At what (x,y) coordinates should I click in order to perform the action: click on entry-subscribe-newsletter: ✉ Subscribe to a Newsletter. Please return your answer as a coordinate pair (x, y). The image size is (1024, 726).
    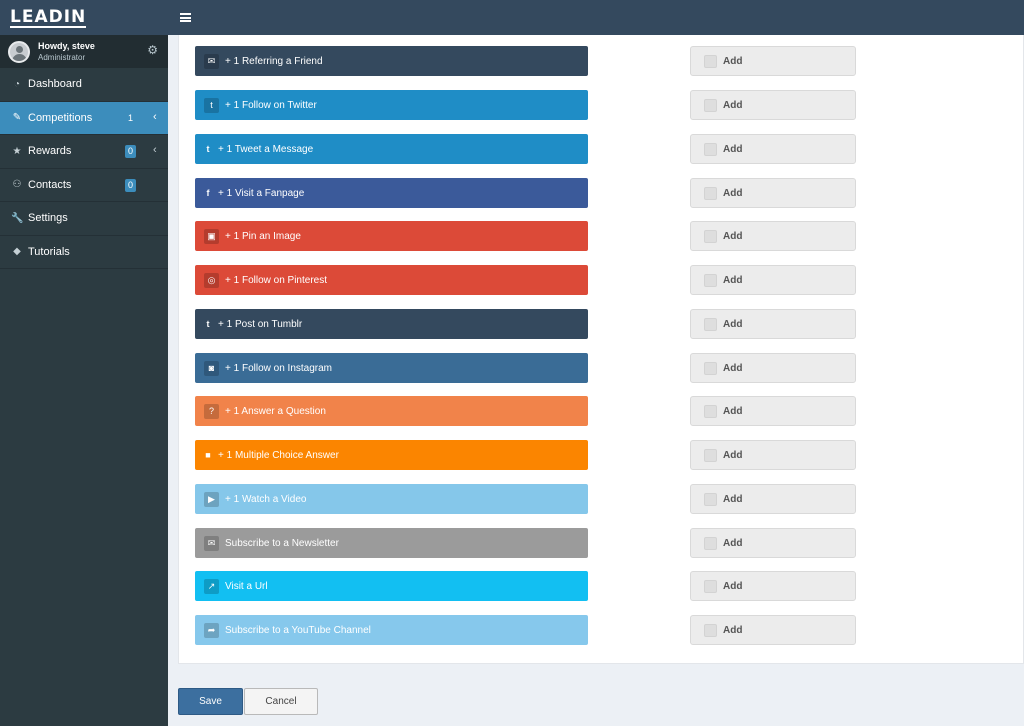
    Looking at the image, I should click on (391, 543).